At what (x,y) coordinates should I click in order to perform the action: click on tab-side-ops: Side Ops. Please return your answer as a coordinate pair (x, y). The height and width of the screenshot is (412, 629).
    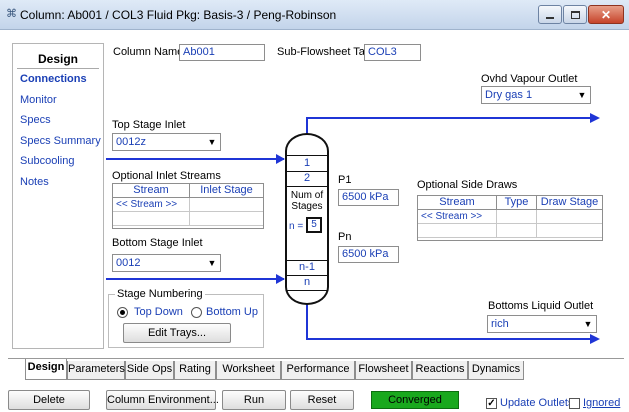
    Looking at the image, I should click on (149, 370).